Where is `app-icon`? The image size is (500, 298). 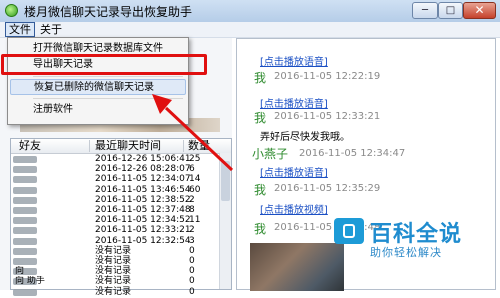 app-icon is located at coordinates (11, 10).